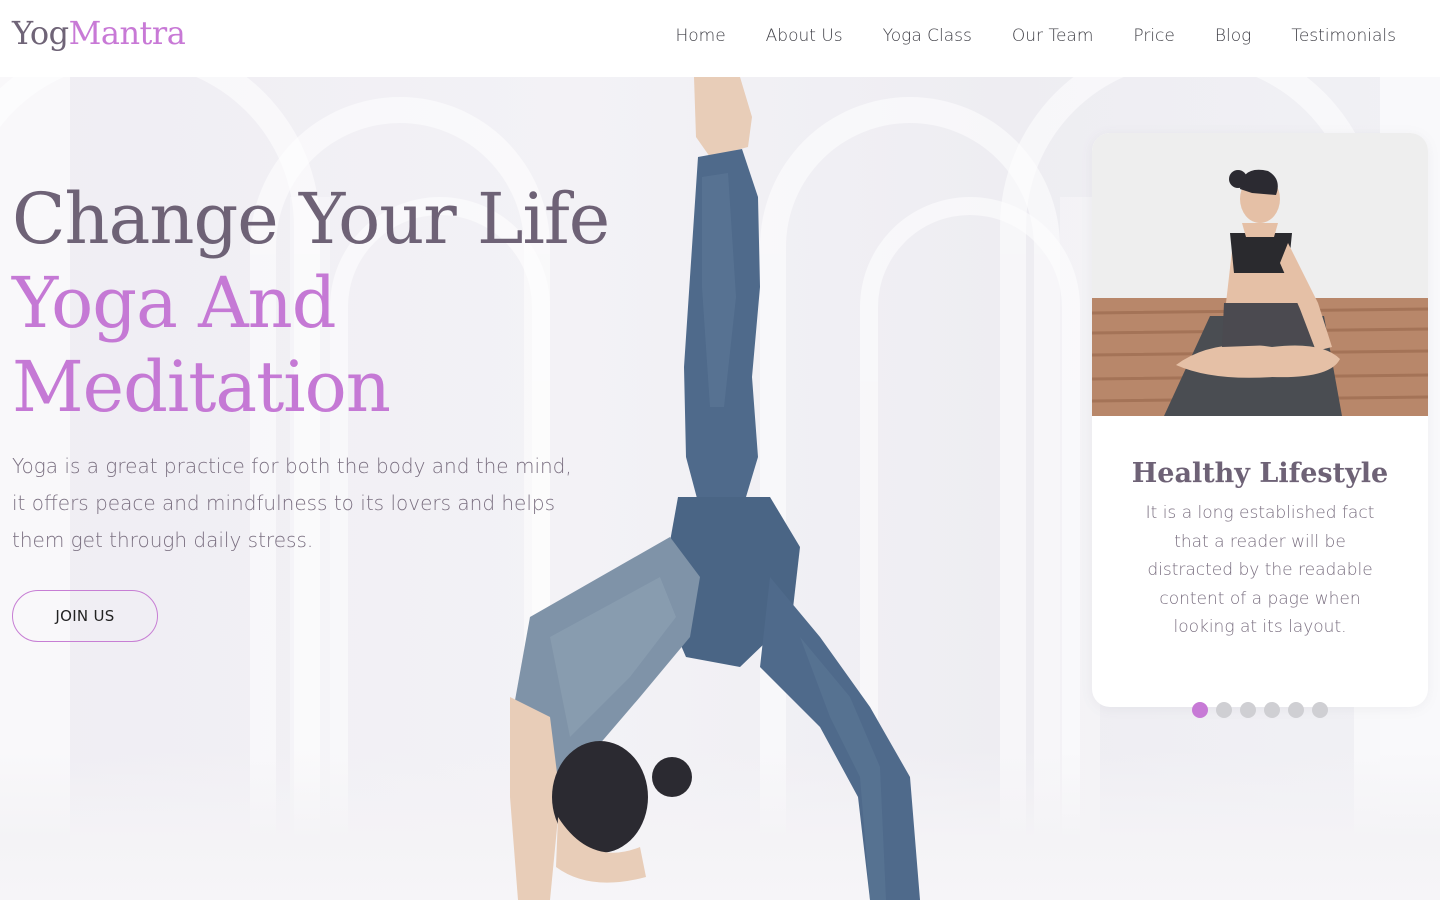 This screenshot has width=1440, height=900. I want to click on hero-headline-line1: Change Your Life, so click(311, 219).